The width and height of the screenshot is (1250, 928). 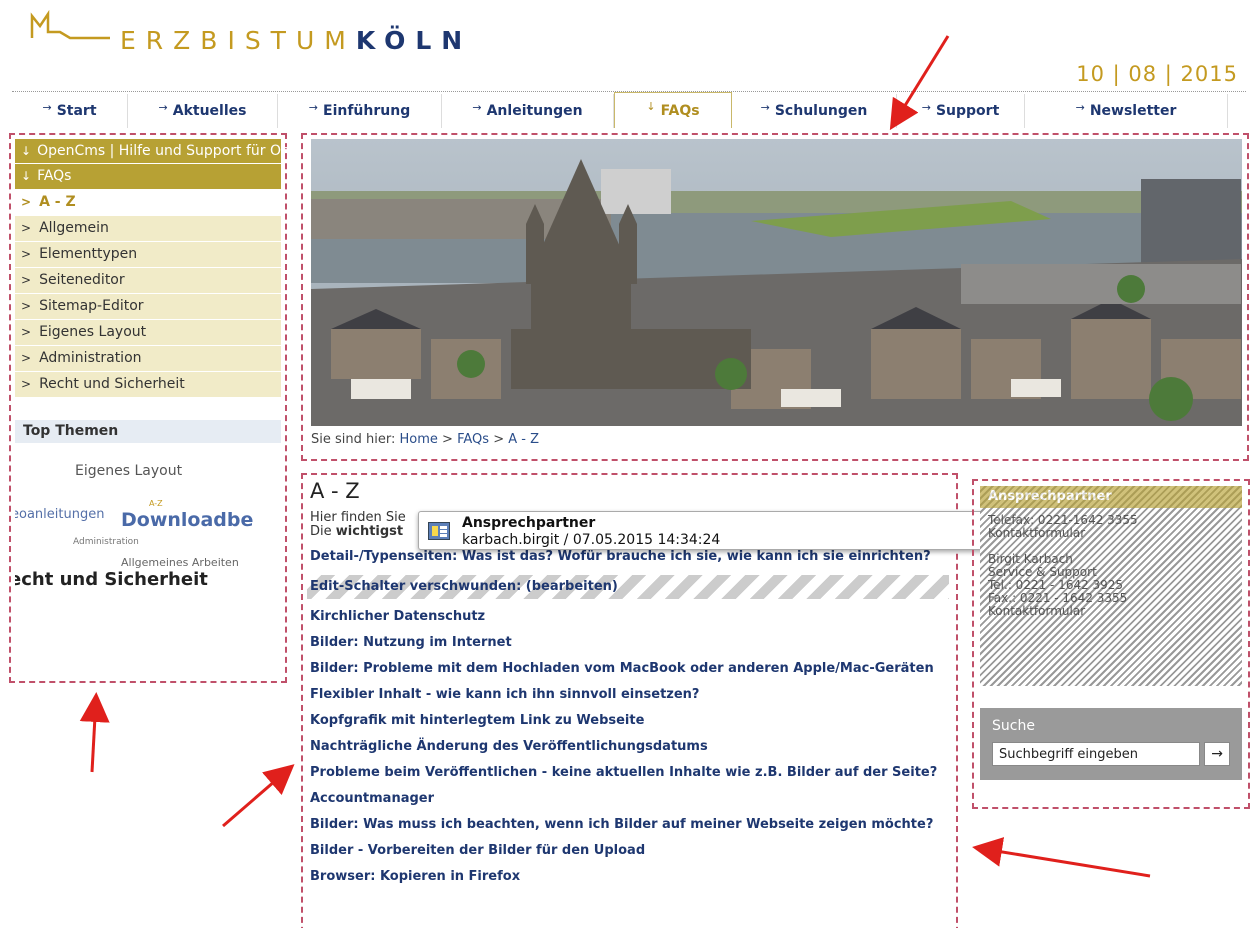 I want to click on breadcrumb: Sie sind hier: Home > FAQs > A - Z, so click(x=425, y=439).